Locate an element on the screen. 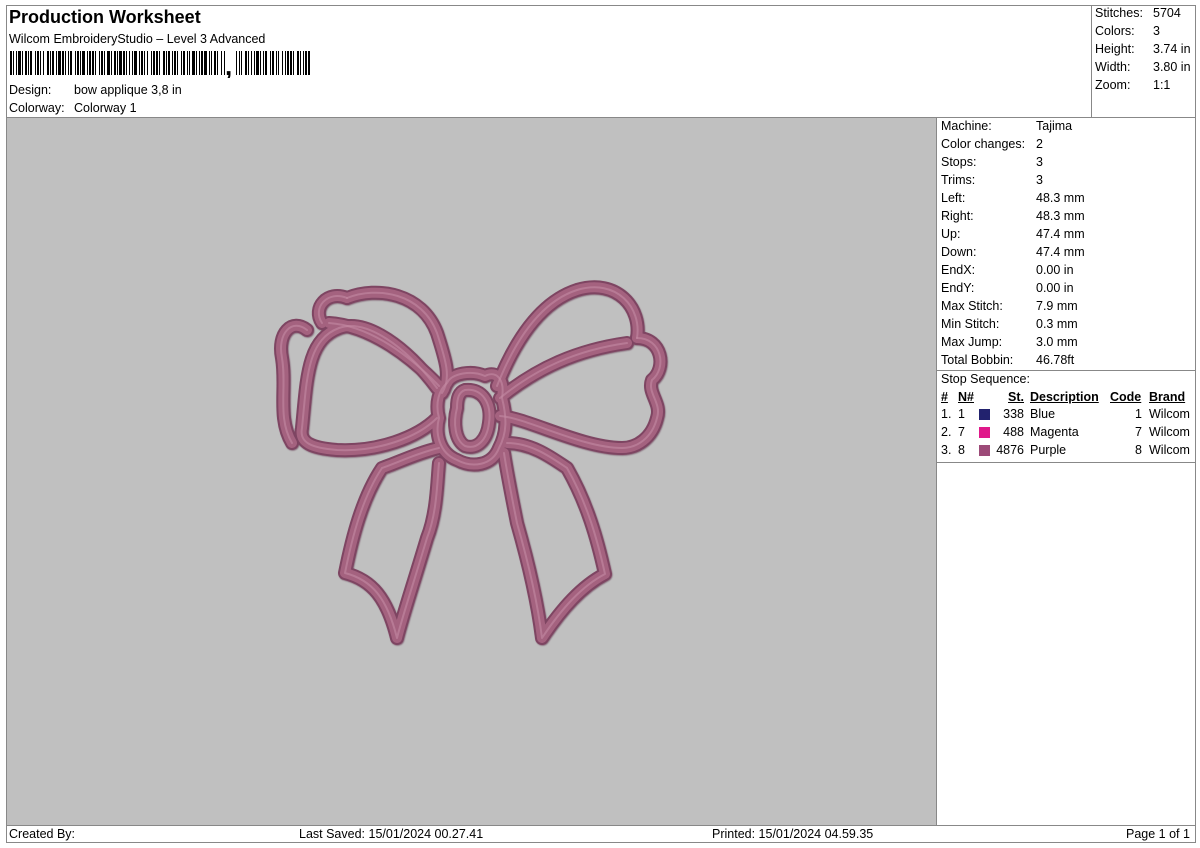 This screenshot has height=848, width=1200. color-code: 7 is located at coordinates (1138, 432).